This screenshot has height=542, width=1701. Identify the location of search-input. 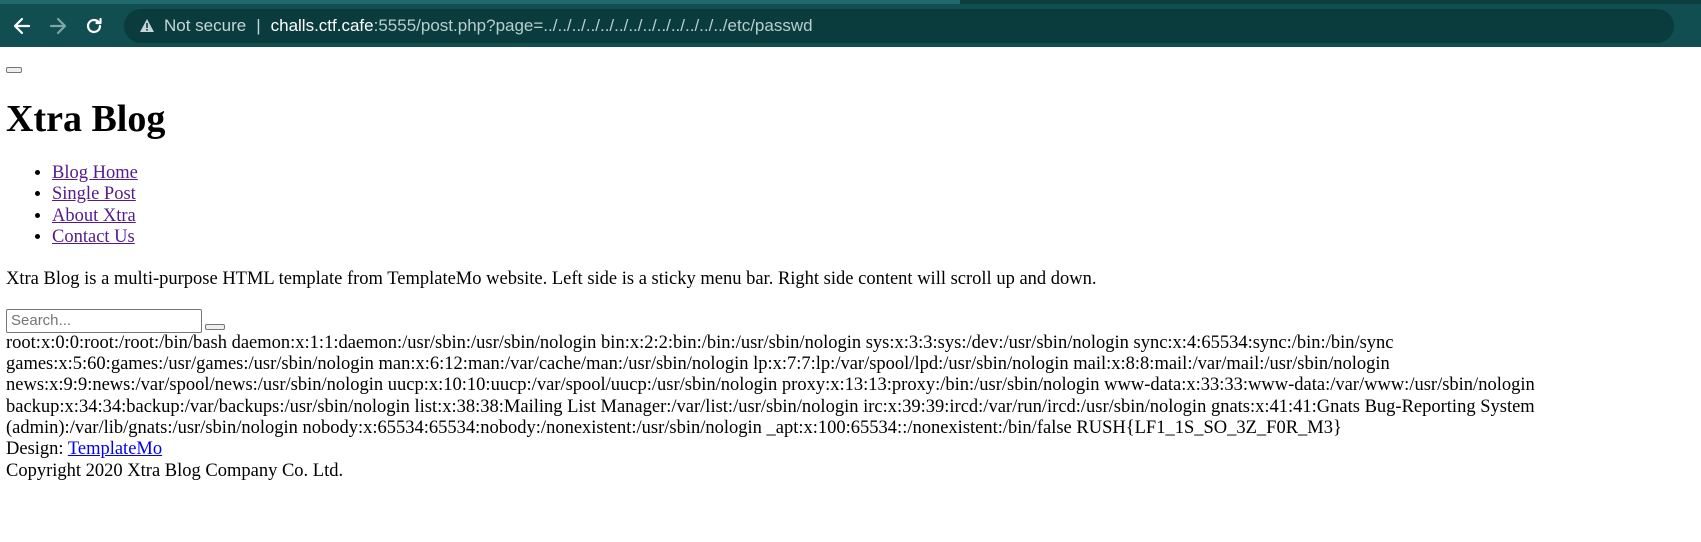
(104, 320).